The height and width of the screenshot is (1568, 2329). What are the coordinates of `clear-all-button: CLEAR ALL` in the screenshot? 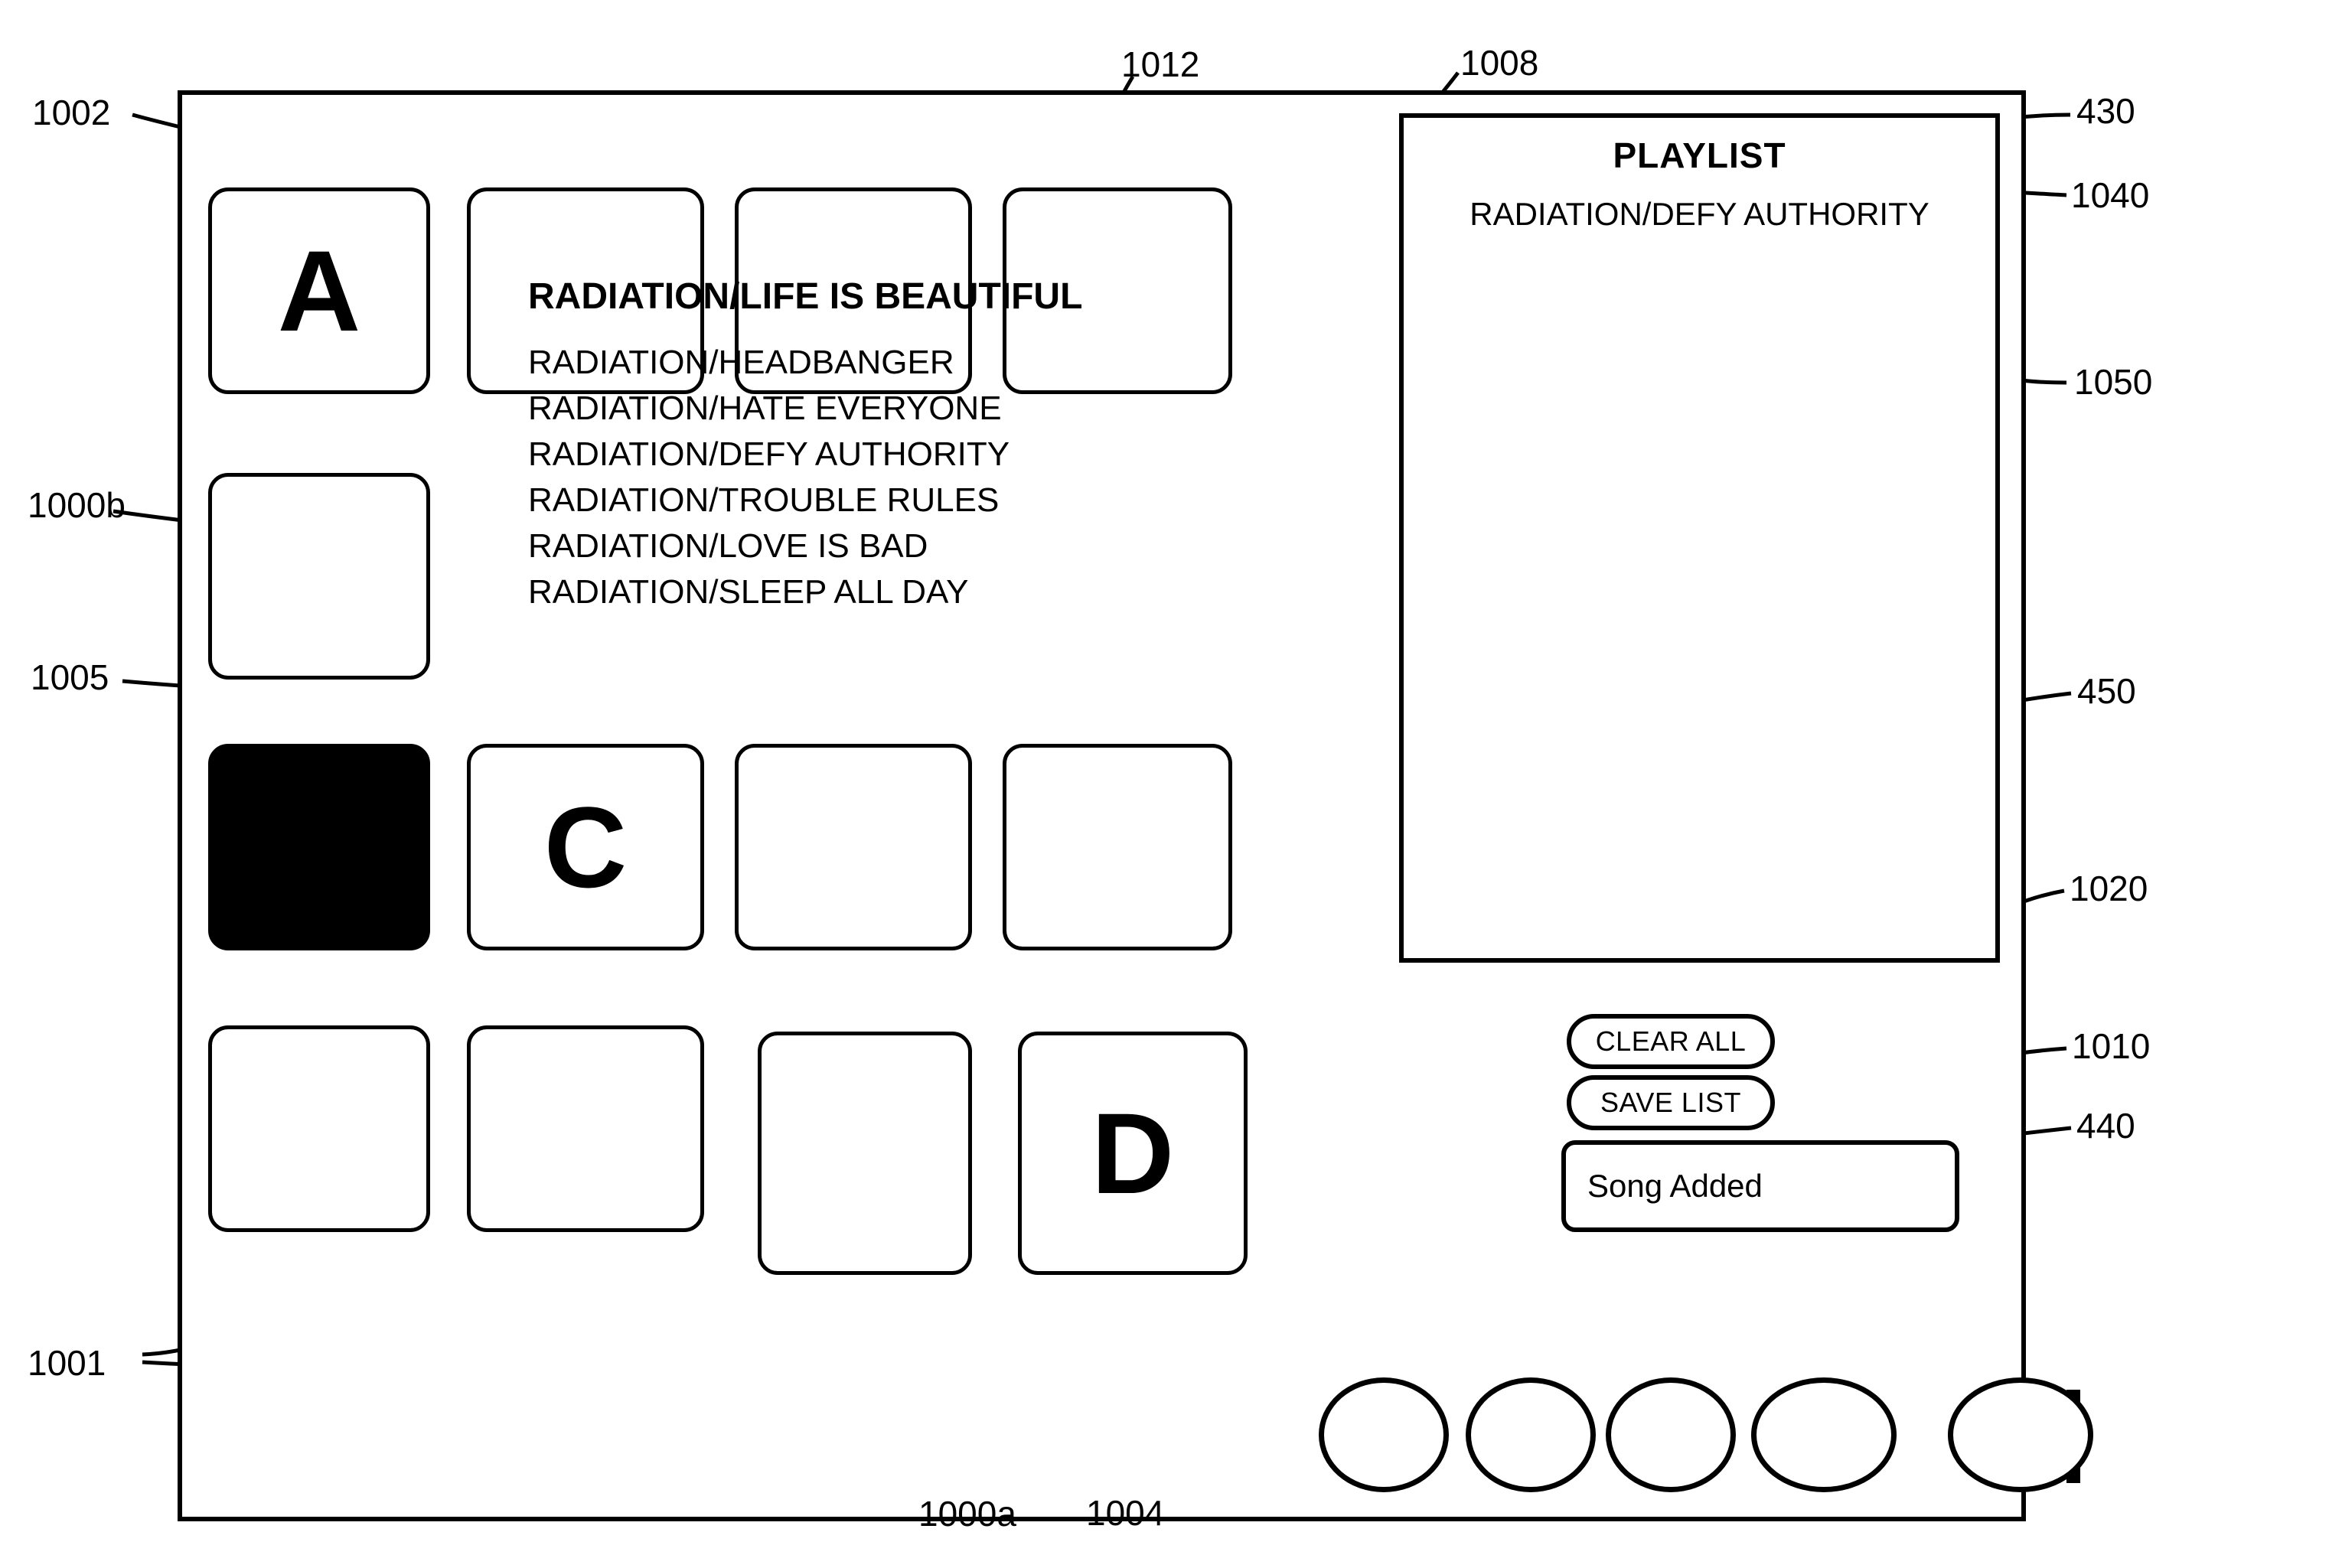 It's located at (1671, 1041).